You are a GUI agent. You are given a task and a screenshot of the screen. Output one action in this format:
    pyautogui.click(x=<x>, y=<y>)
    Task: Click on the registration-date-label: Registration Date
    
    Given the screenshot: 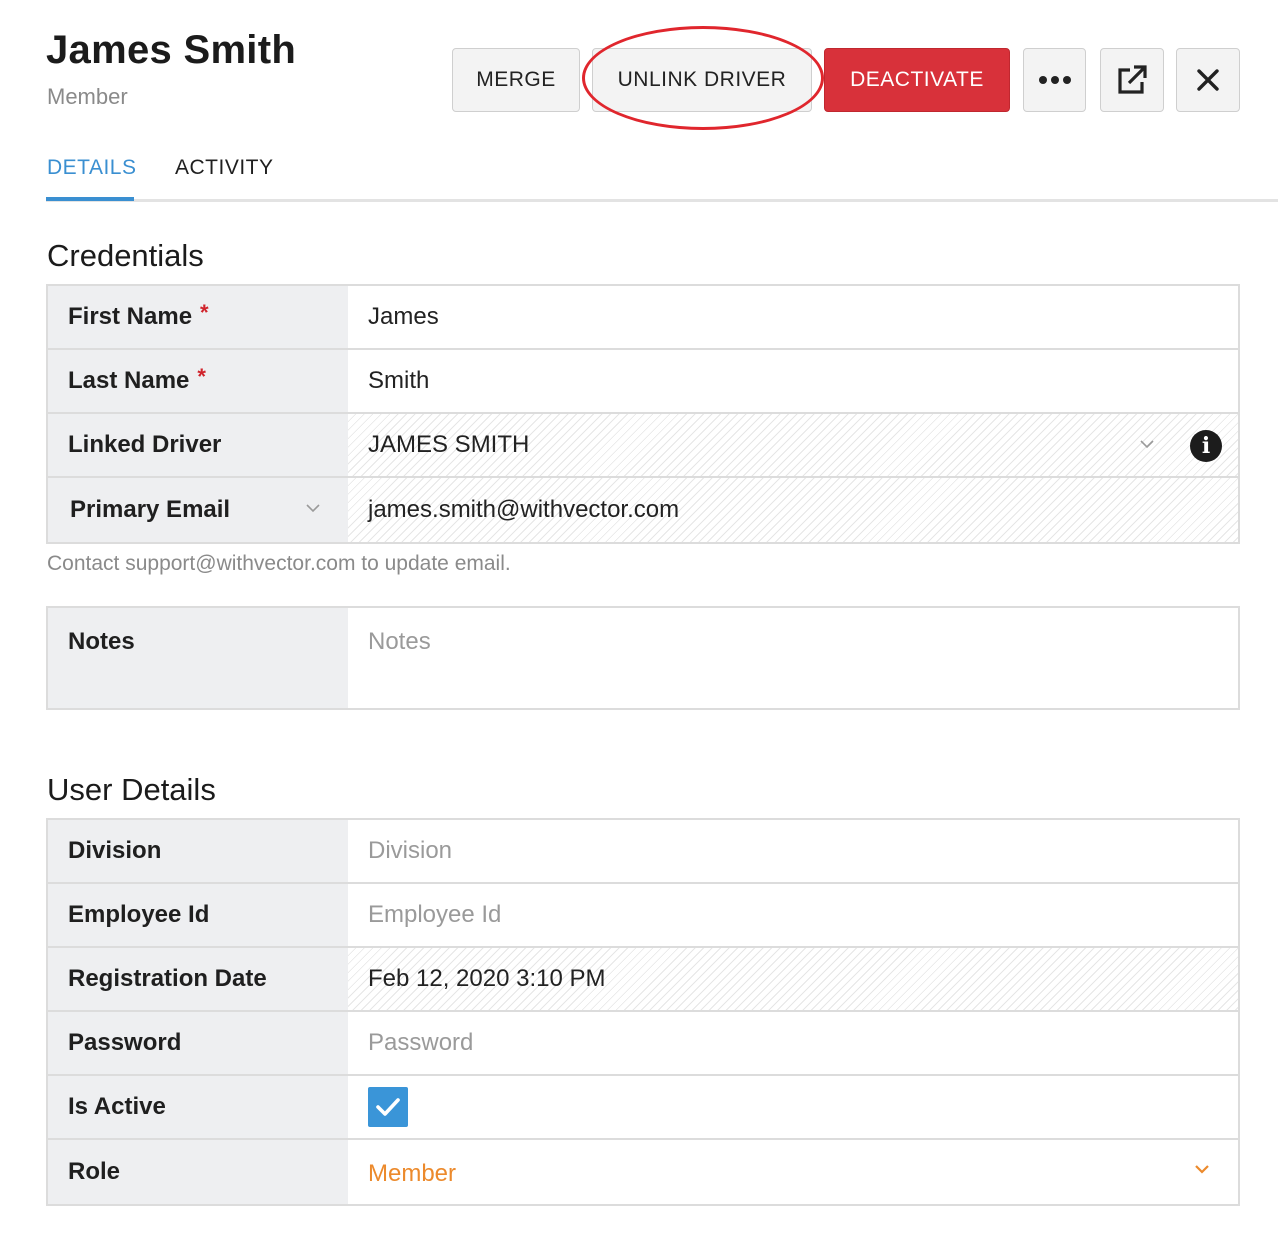 What is the action you would take?
    pyautogui.click(x=198, y=979)
    